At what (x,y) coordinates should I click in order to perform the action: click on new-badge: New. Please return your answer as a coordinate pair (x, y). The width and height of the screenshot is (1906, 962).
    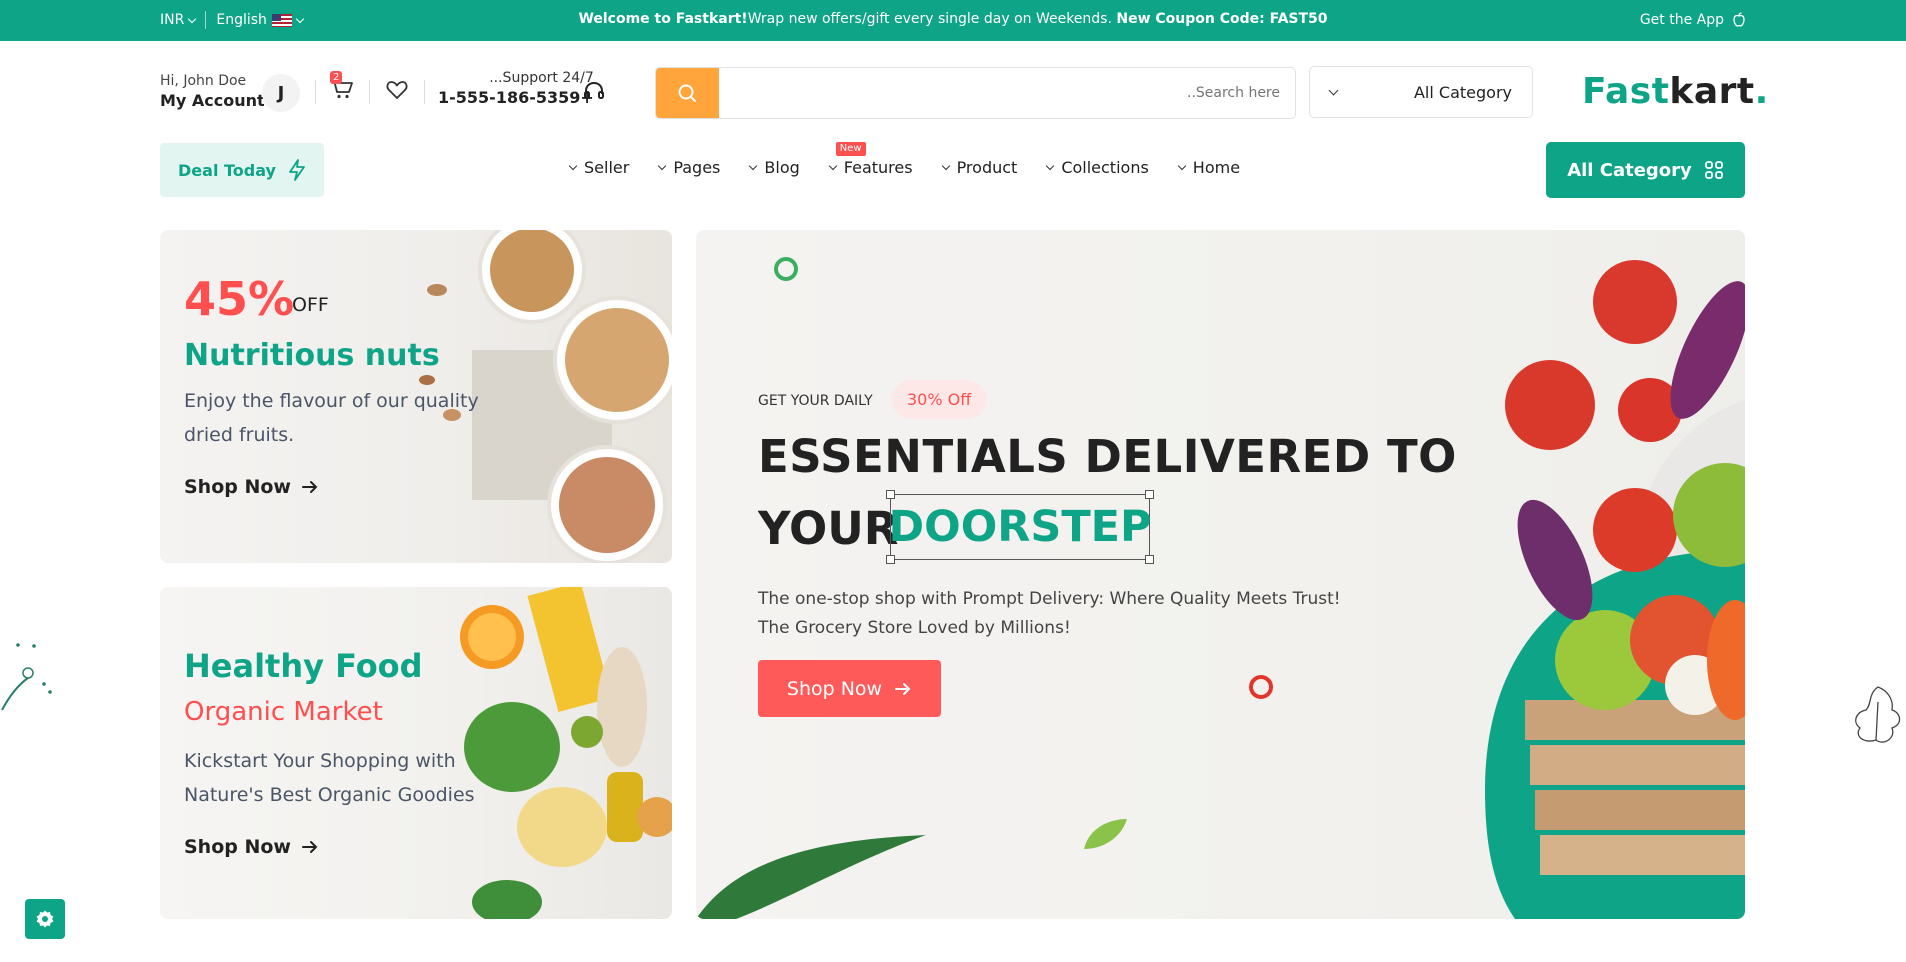
    Looking at the image, I should click on (850, 149).